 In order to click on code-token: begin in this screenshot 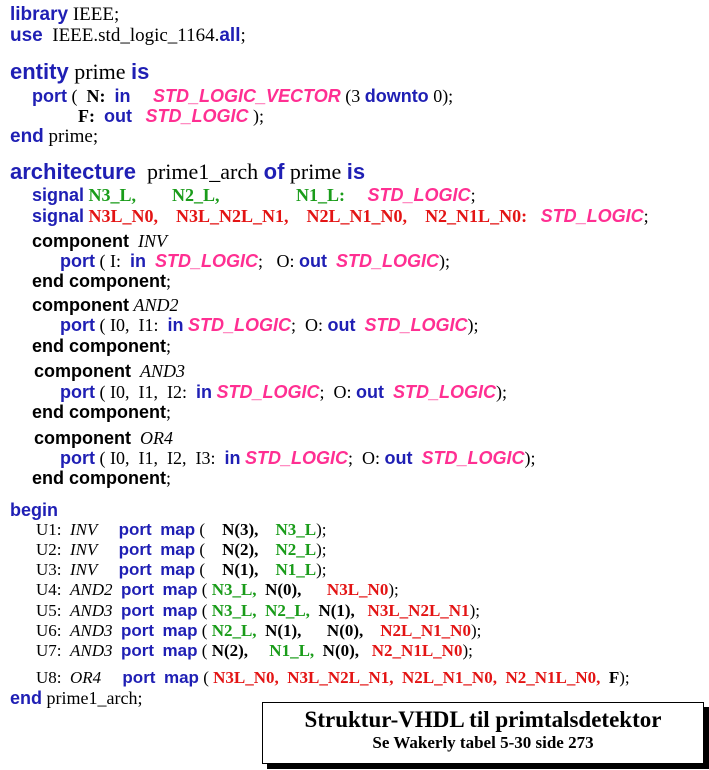, I will do `click(34, 510)`.